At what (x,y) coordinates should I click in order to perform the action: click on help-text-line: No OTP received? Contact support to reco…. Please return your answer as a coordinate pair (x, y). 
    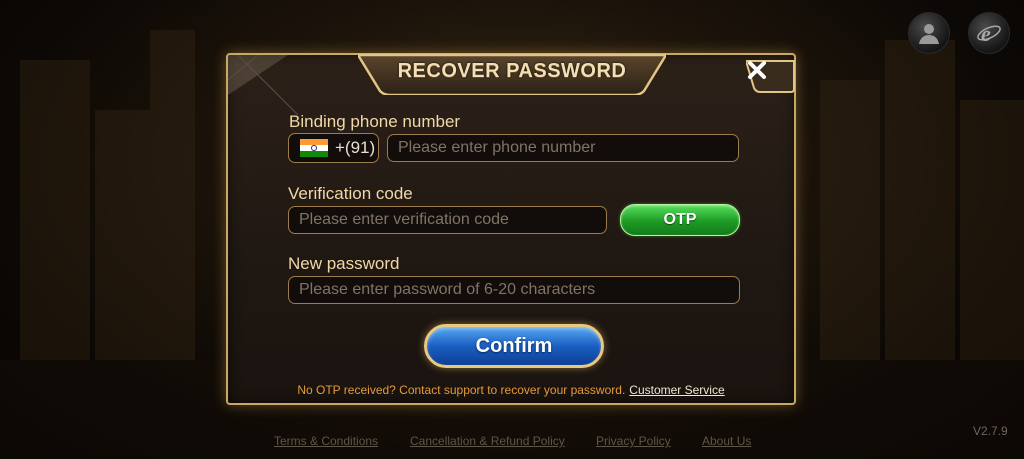
    Looking at the image, I should click on (511, 390).